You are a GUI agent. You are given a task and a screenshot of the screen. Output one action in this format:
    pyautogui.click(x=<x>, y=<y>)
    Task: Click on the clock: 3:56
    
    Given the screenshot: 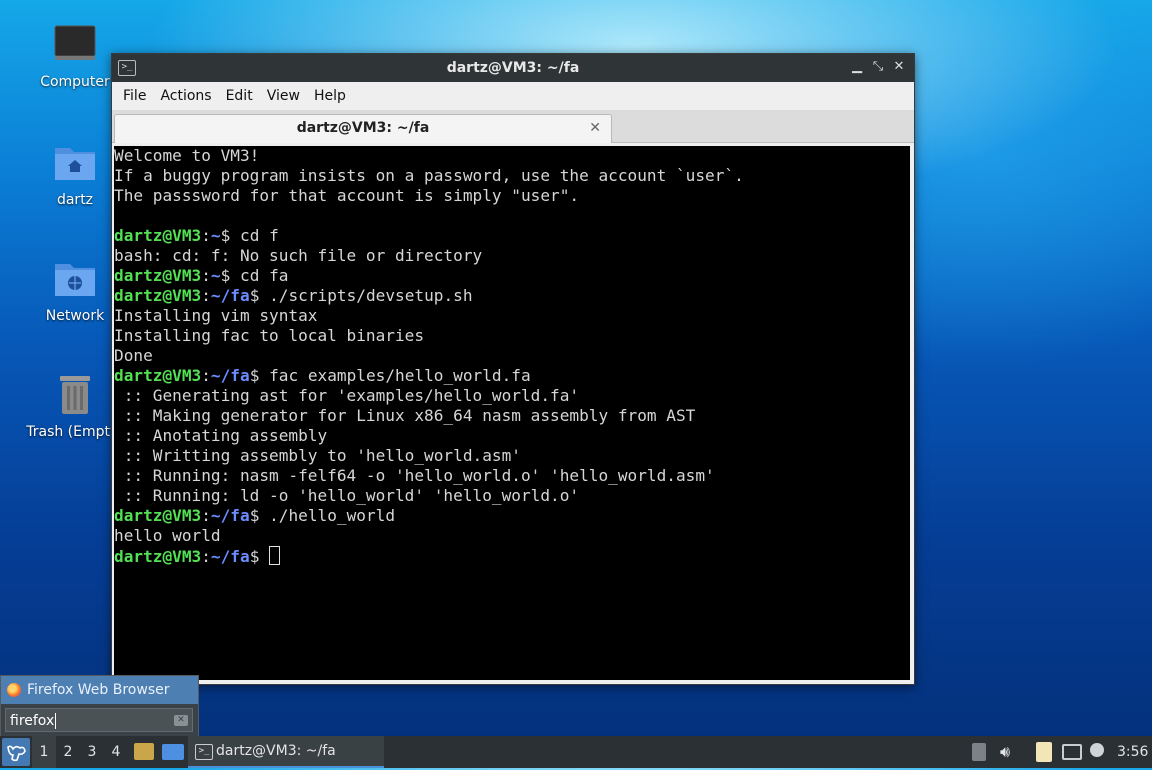 What is the action you would take?
    pyautogui.click(x=1132, y=752)
    